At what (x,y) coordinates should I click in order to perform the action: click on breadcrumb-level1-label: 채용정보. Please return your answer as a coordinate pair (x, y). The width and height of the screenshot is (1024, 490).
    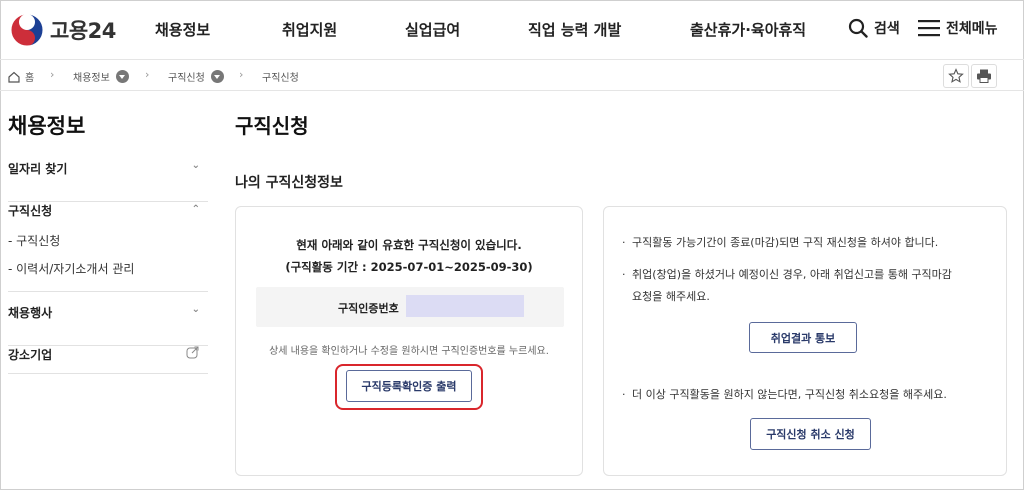
    Looking at the image, I should click on (91, 78).